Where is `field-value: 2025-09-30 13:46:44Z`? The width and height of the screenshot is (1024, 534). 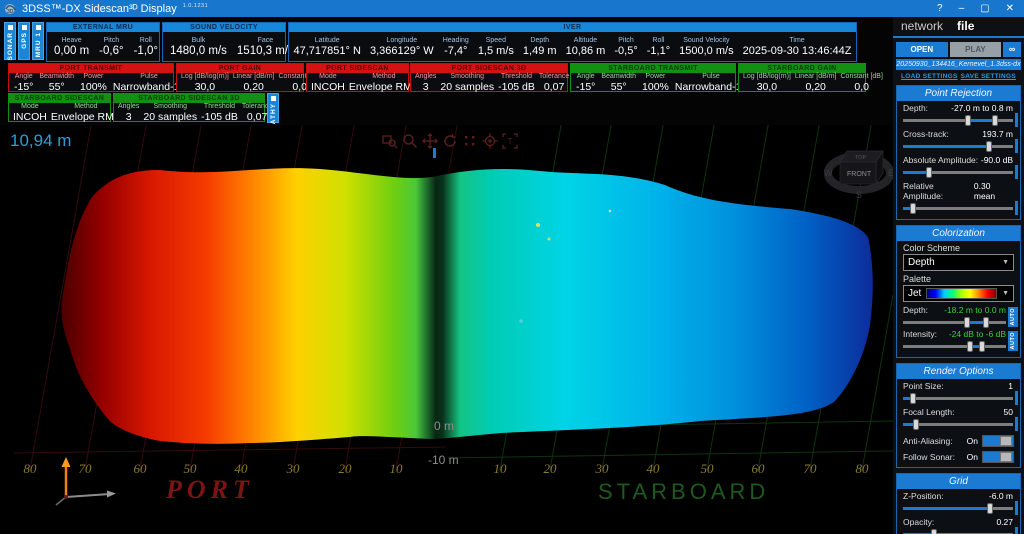
field-value: 2025-09-30 13:46:44Z is located at coordinates (797, 50).